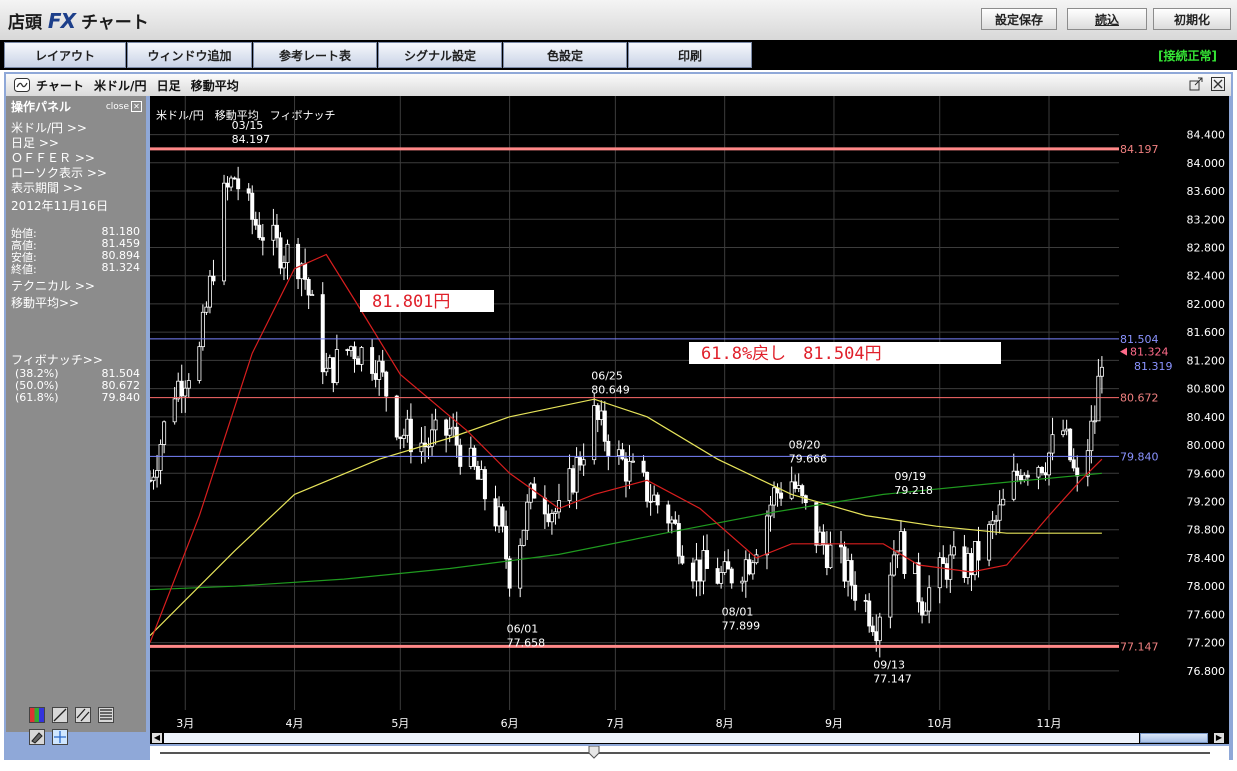  What do you see at coordinates (1174, 738) in the screenshot?
I see `scroll-thumb` at bounding box center [1174, 738].